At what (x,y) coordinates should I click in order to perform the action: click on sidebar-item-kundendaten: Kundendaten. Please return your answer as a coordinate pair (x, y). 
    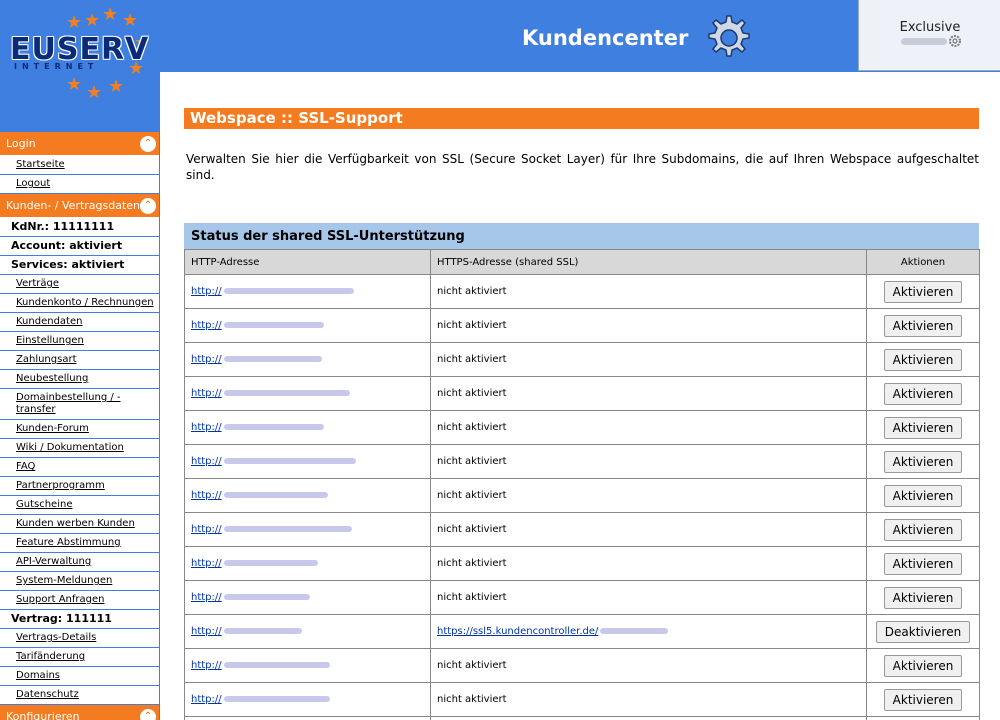
    Looking at the image, I should click on (79, 322).